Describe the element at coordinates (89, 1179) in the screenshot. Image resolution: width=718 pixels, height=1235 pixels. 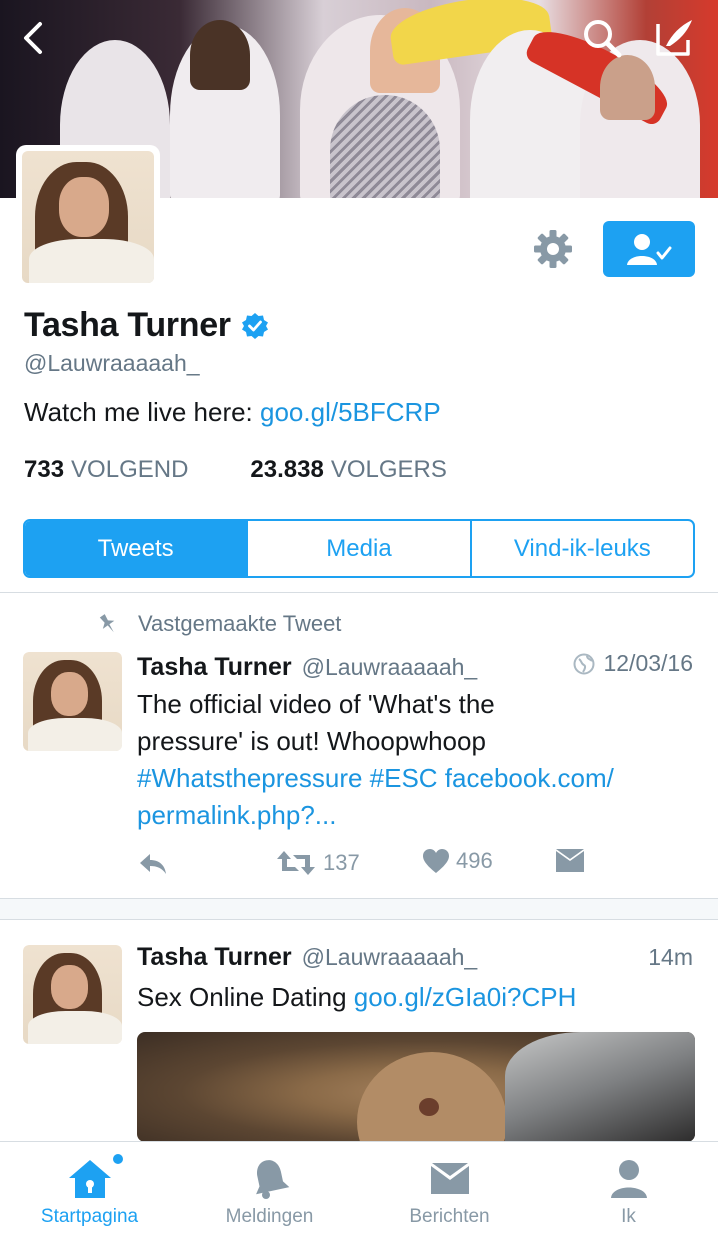
I see `home-icon` at that location.